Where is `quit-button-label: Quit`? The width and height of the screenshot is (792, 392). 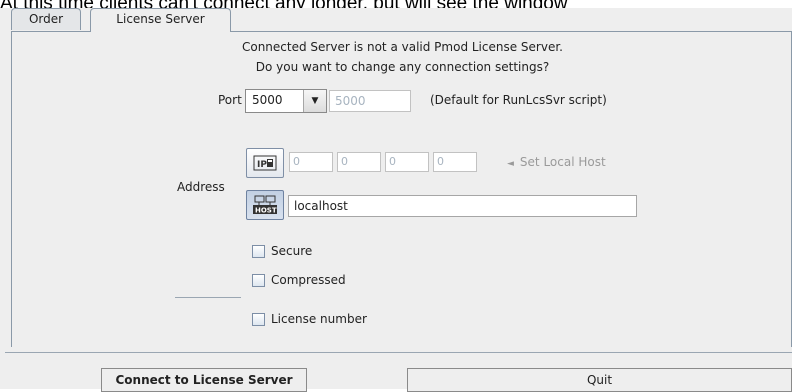
quit-button-label: Quit is located at coordinates (599, 380).